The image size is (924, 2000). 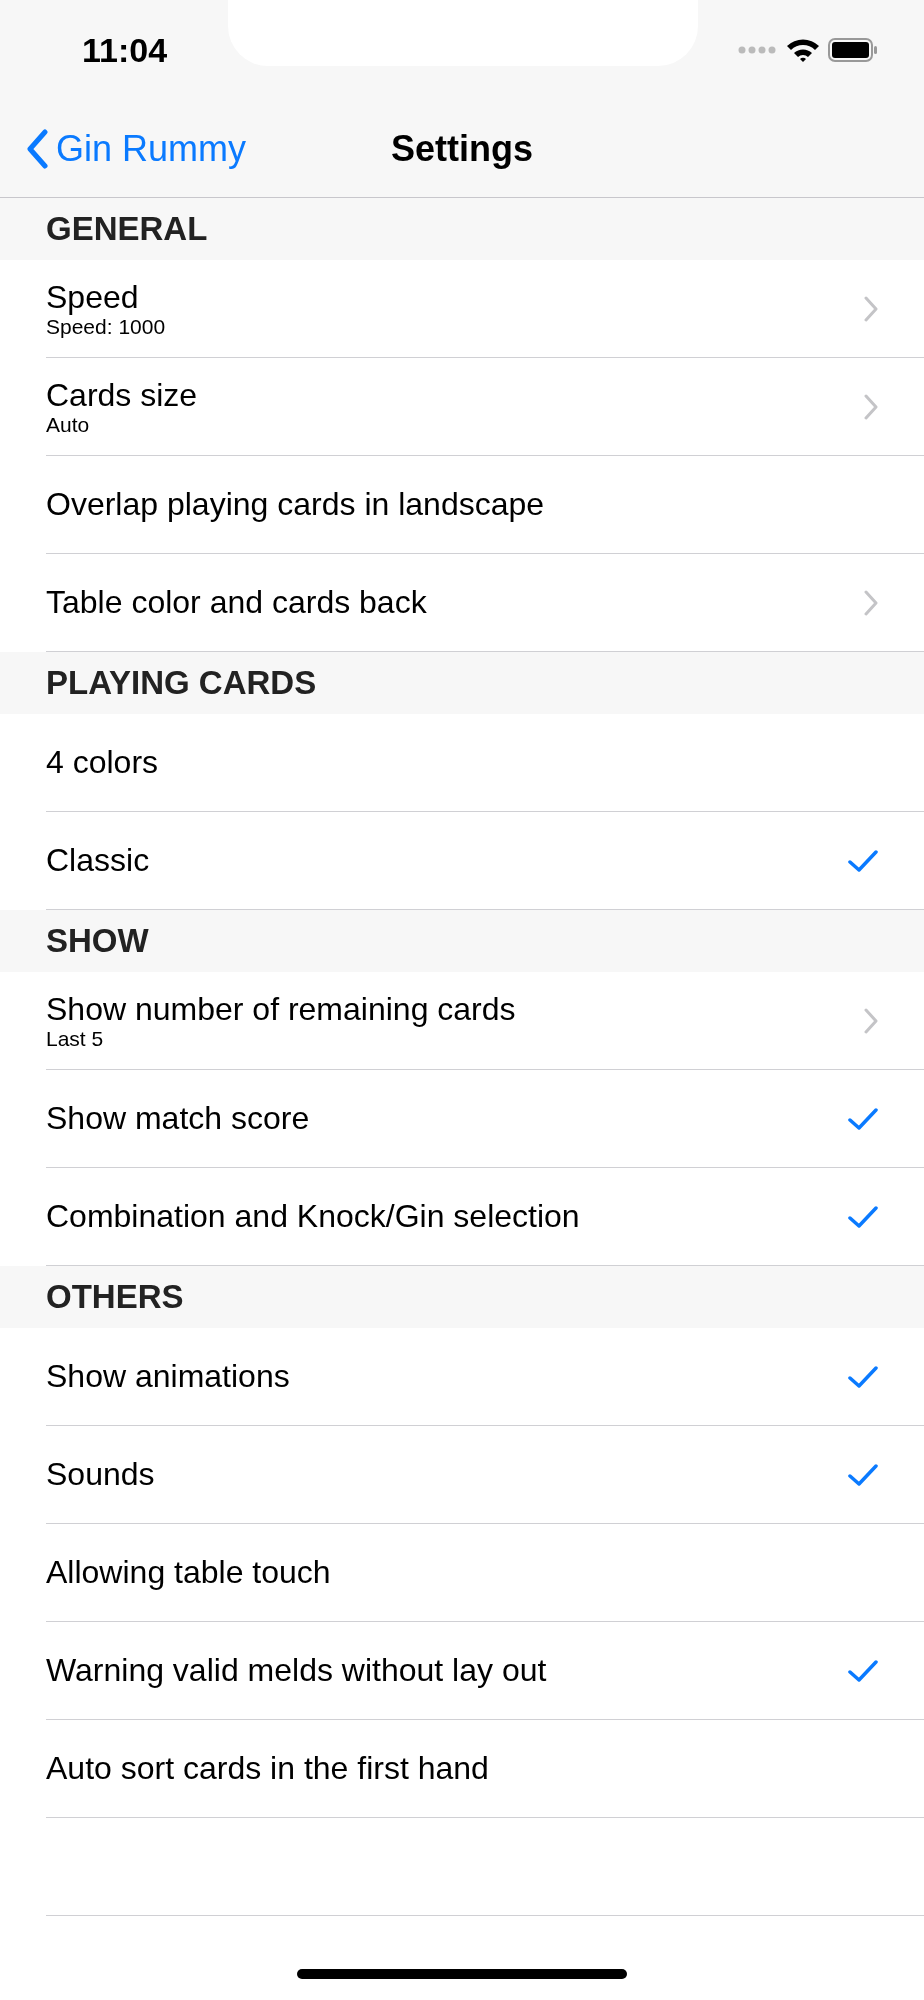 What do you see at coordinates (296, 1670) in the screenshot?
I see `row-title: Warning valid melds without lay out` at bounding box center [296, 1670].